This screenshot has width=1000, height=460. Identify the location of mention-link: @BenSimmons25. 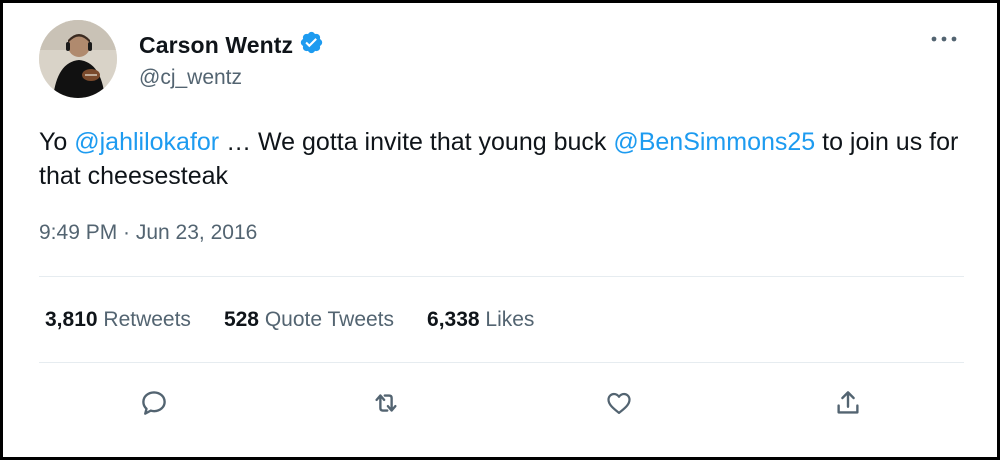
(714, 142).